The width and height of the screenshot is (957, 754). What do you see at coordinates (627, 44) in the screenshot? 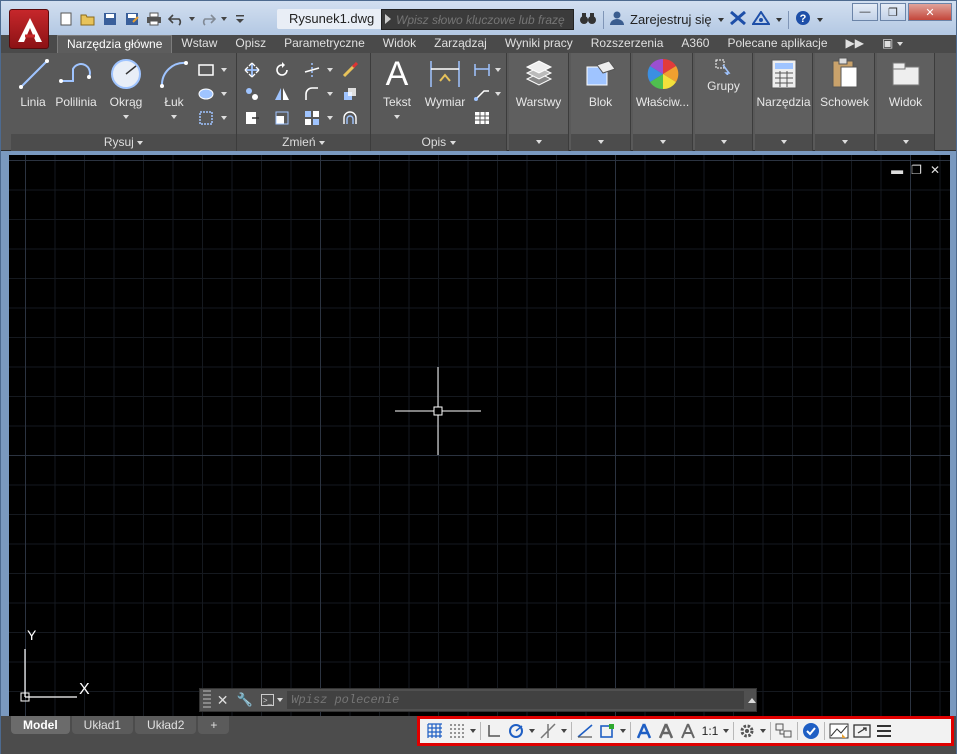
I see `tab-addins: Rozszerzenia` at bounding box center [627, 44].